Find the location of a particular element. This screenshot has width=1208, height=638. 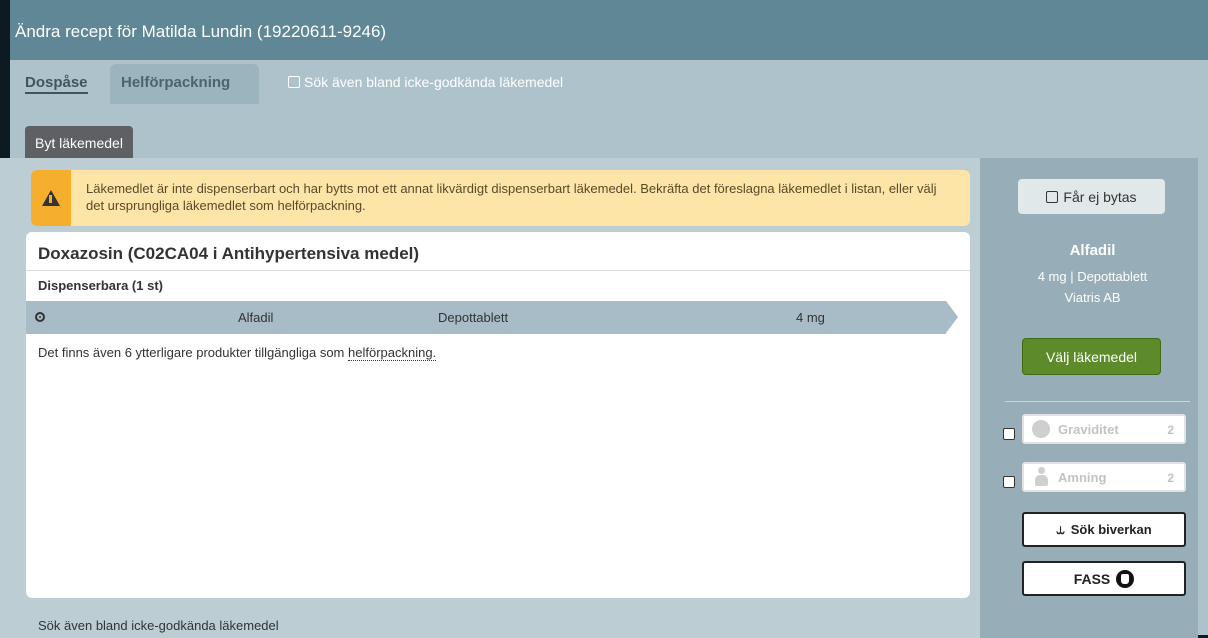

far-ej-bytas-checkbox is located at coordinates (1052, 196).